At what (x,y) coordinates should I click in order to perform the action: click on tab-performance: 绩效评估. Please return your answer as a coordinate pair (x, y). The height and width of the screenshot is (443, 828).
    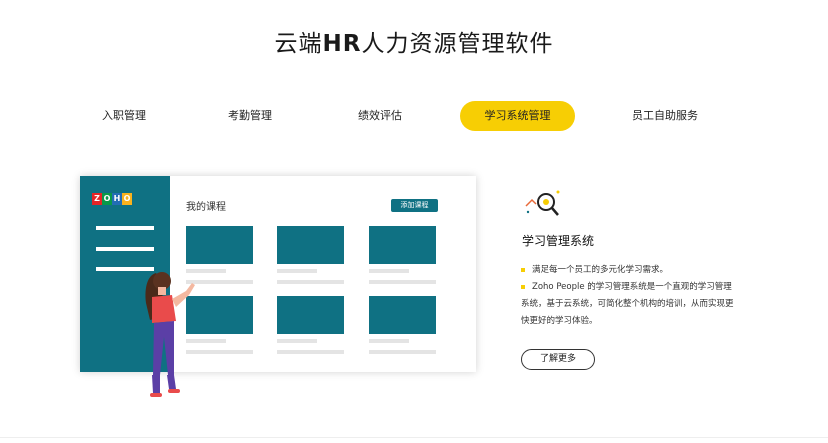
    Looking at the image, I should click on (380, 116).